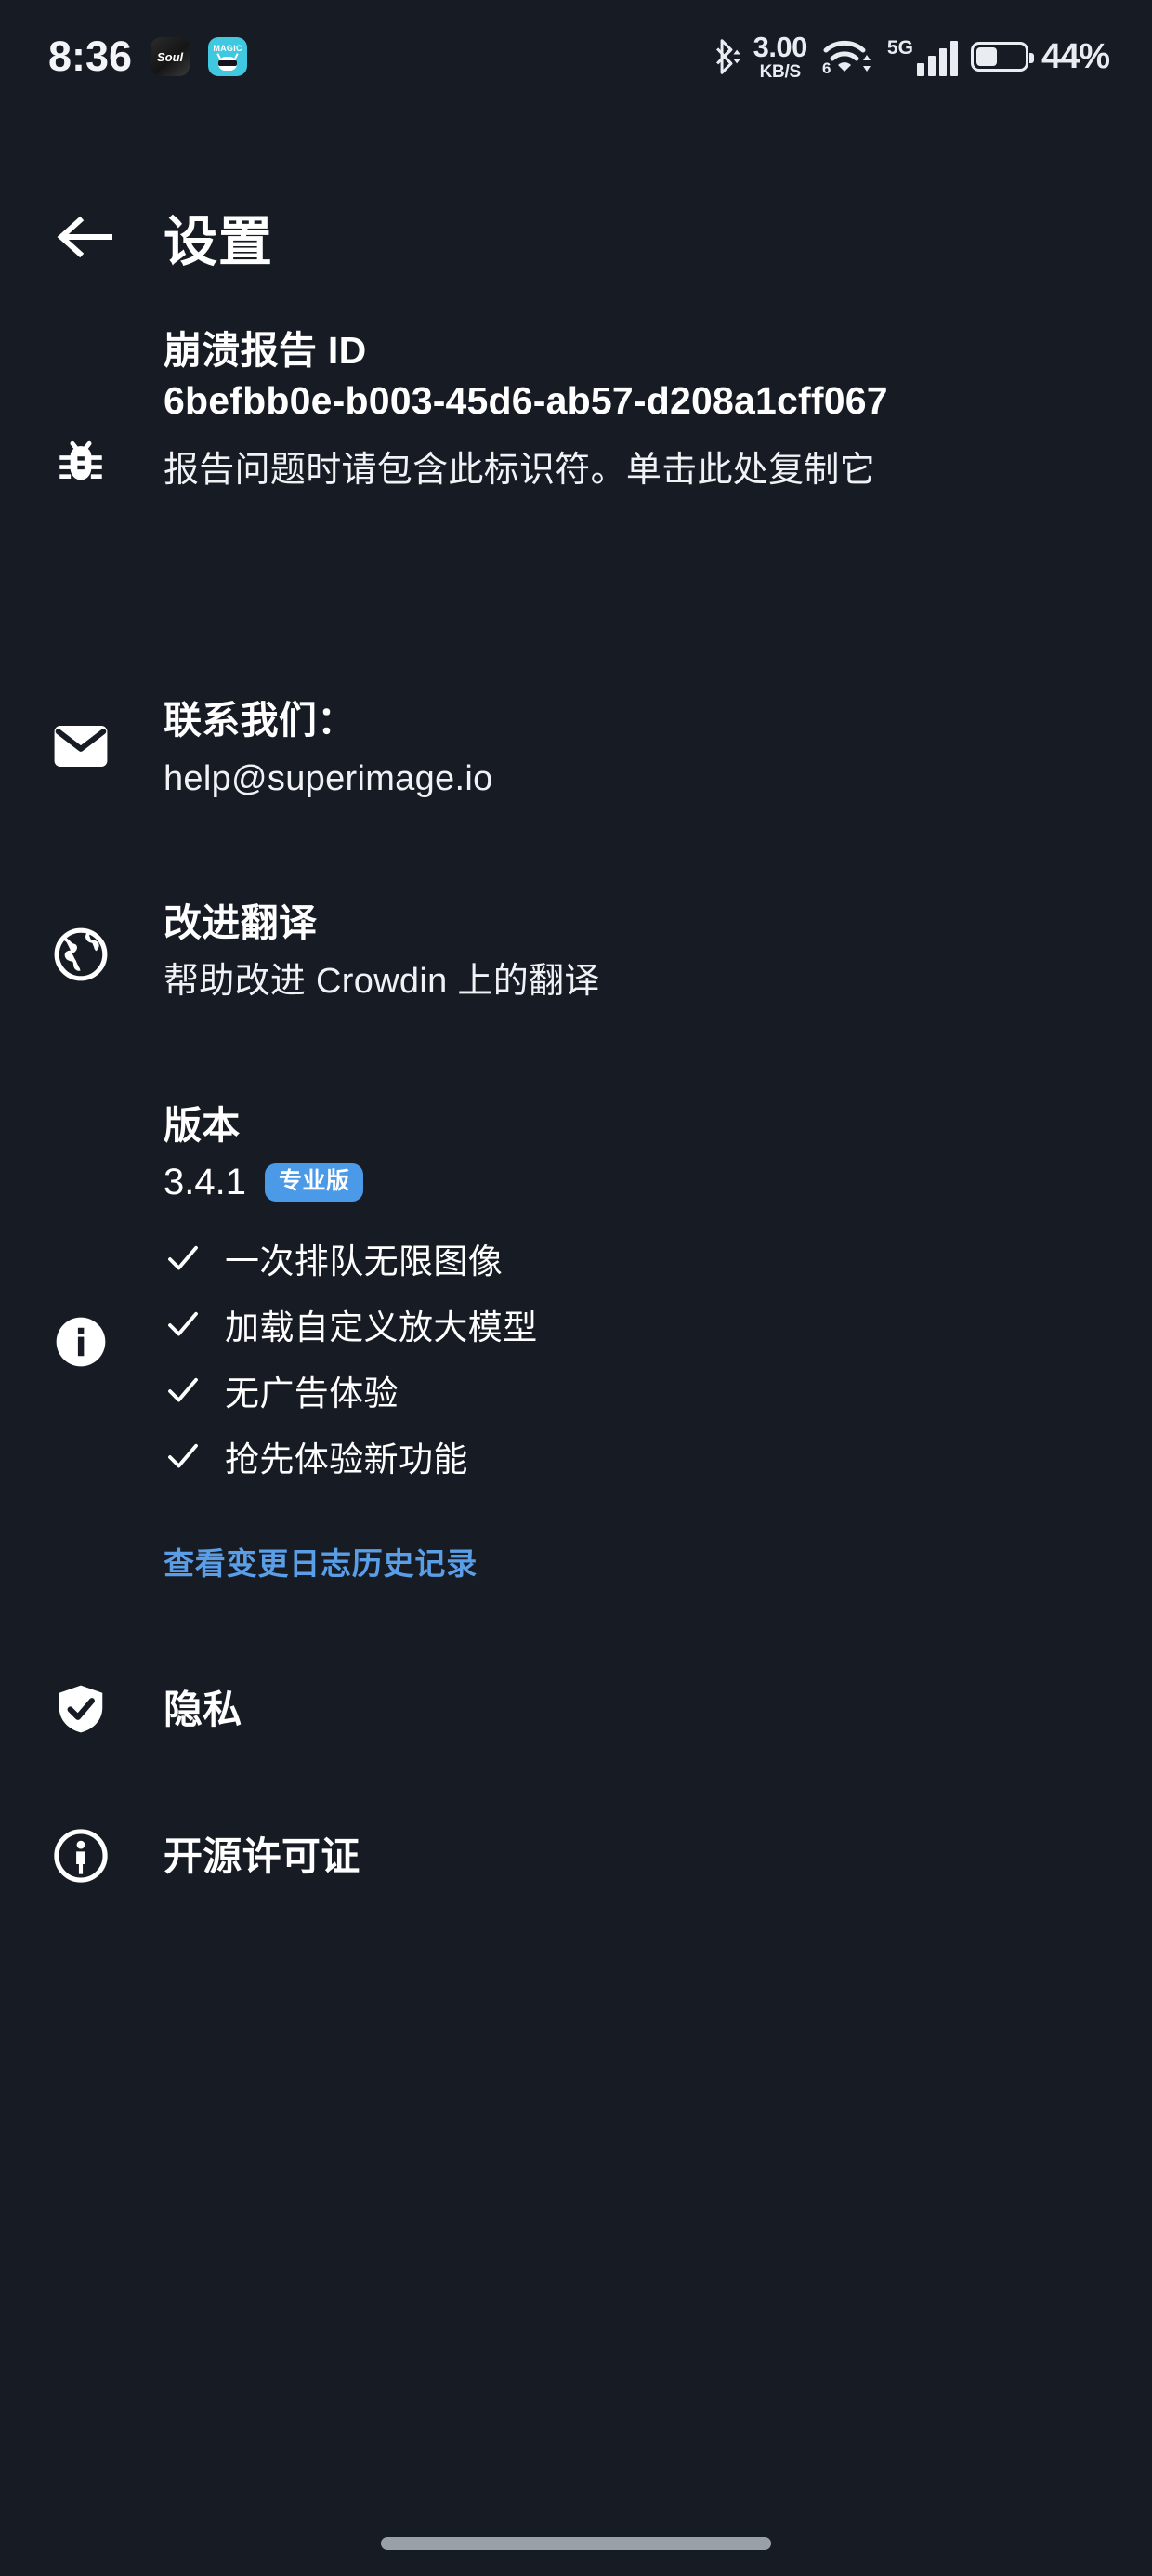 The width and height of the screenshot is (1152, 2576). I want to click on crash-report-id: 6befbb0e-b003-45d6-ab57-d208a1cff067, so click(631, 400).